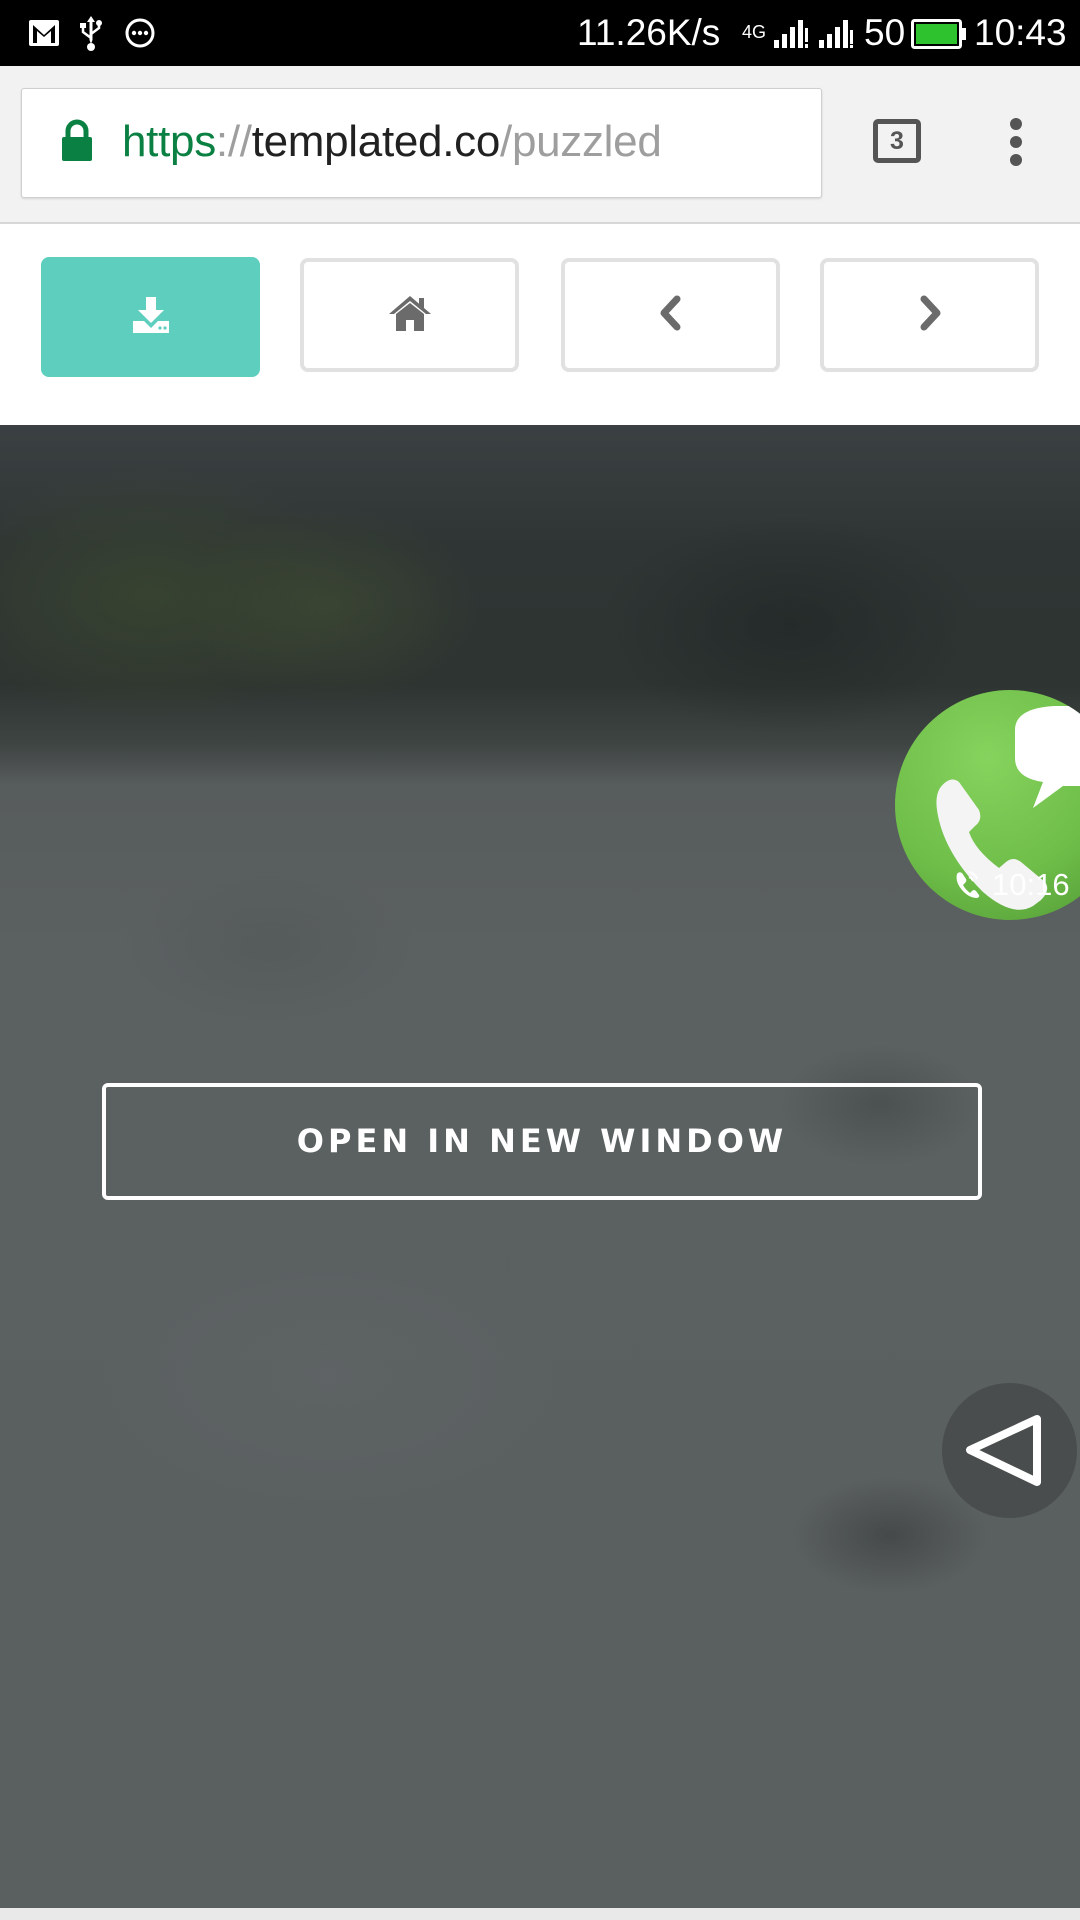 The width and height of the screenshot is (1080, 1920). I want to click on url-scheme: https, so click(169, 141).